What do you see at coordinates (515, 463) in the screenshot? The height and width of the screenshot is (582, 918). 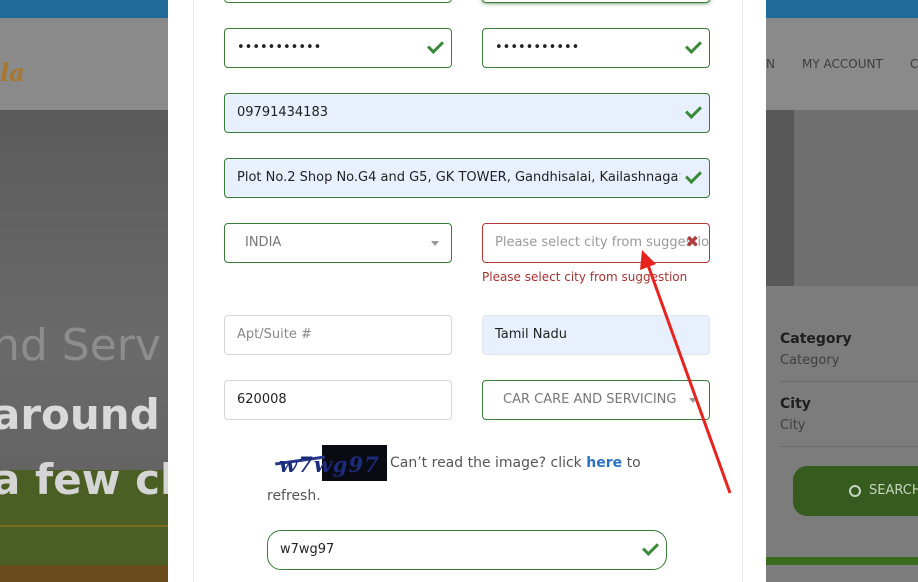 I see `captcha-help-text: Can’t read the image? click here to` at bounding box center [515, 463].